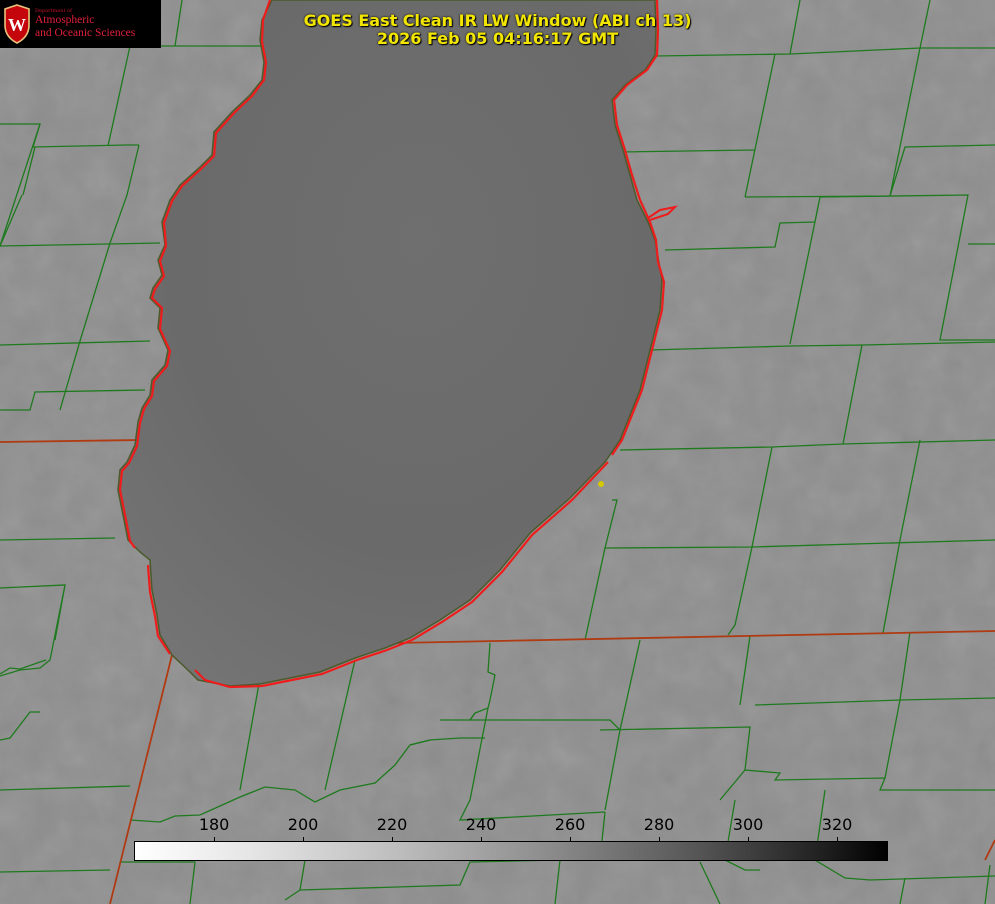 This screenshot has height=904, width=995. Describe the element at coordinates (570, 824) in the screenshot. I see `colorbar-tick-label: 260` at that location.